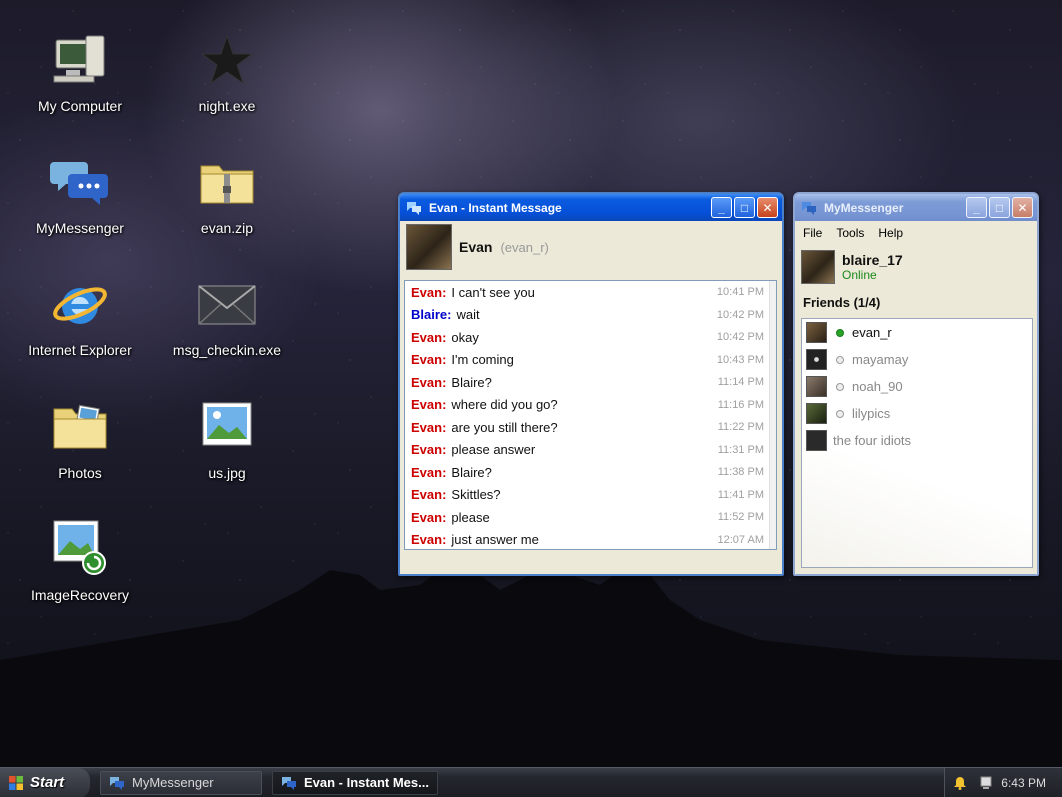  What do you see at coordinates (80, 106) in the screenshot?
I see `desktop-icon-label: My Computer` at bounding box center [80, 106].